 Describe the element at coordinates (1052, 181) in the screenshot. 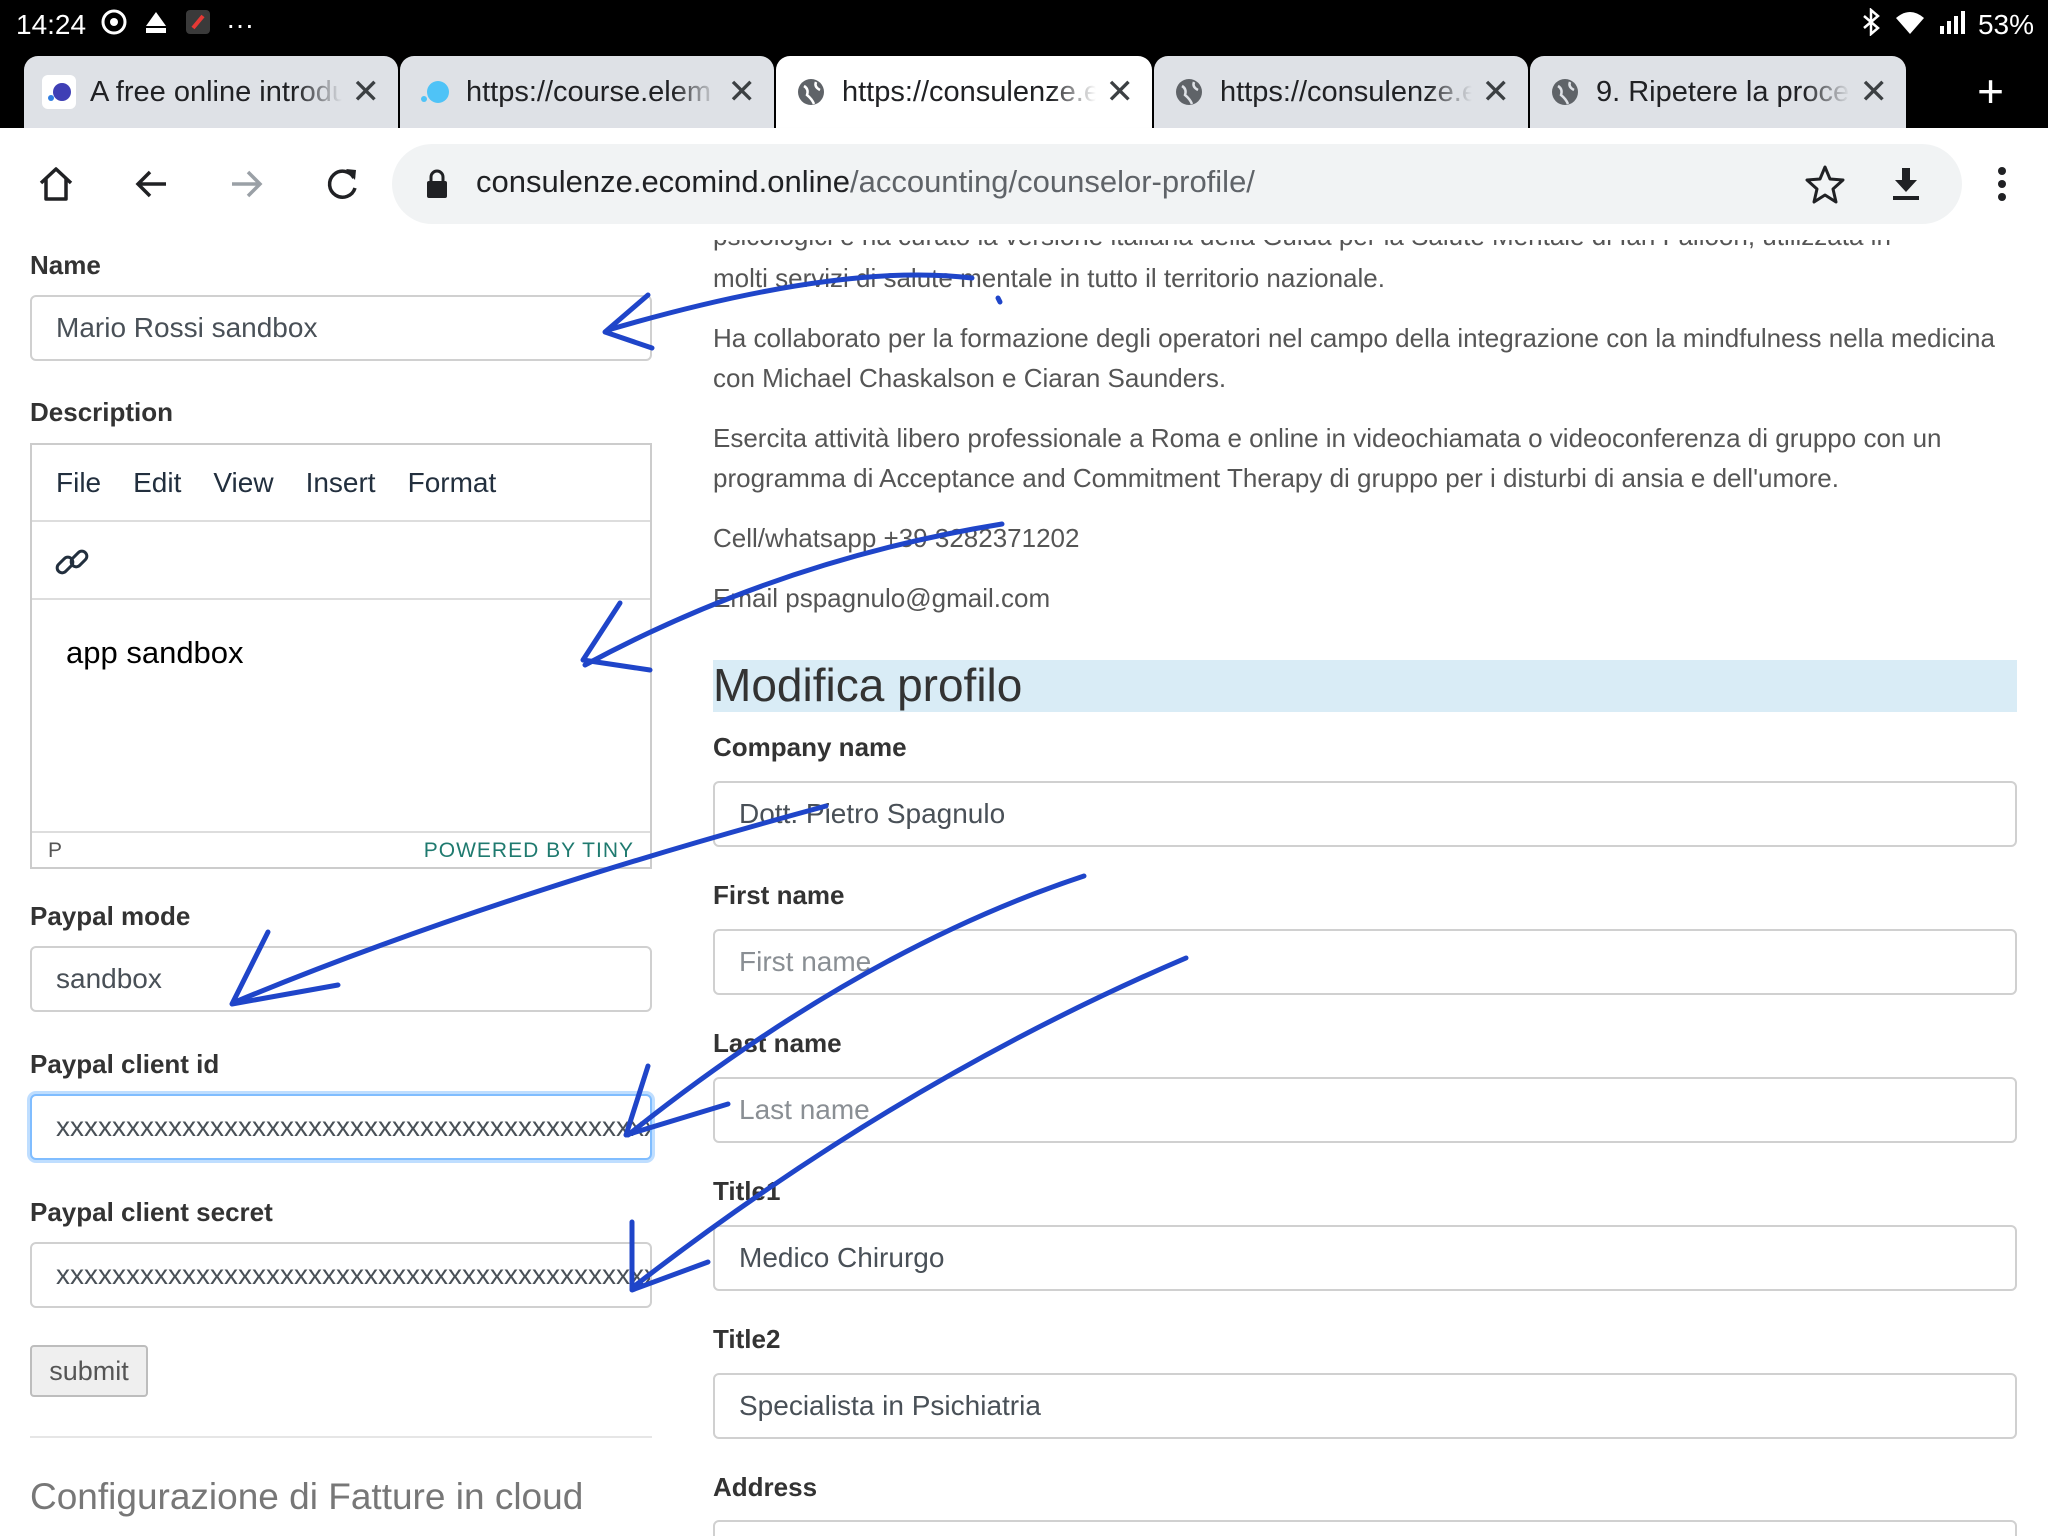

I see `url-path: /accounting/counselor-profile/` at that location.